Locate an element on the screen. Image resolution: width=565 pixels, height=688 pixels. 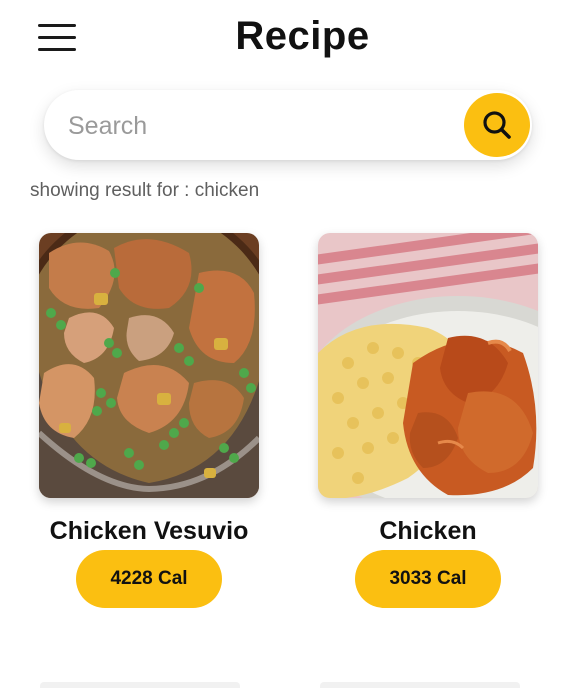
search-button is located at coordinates (497, 125).